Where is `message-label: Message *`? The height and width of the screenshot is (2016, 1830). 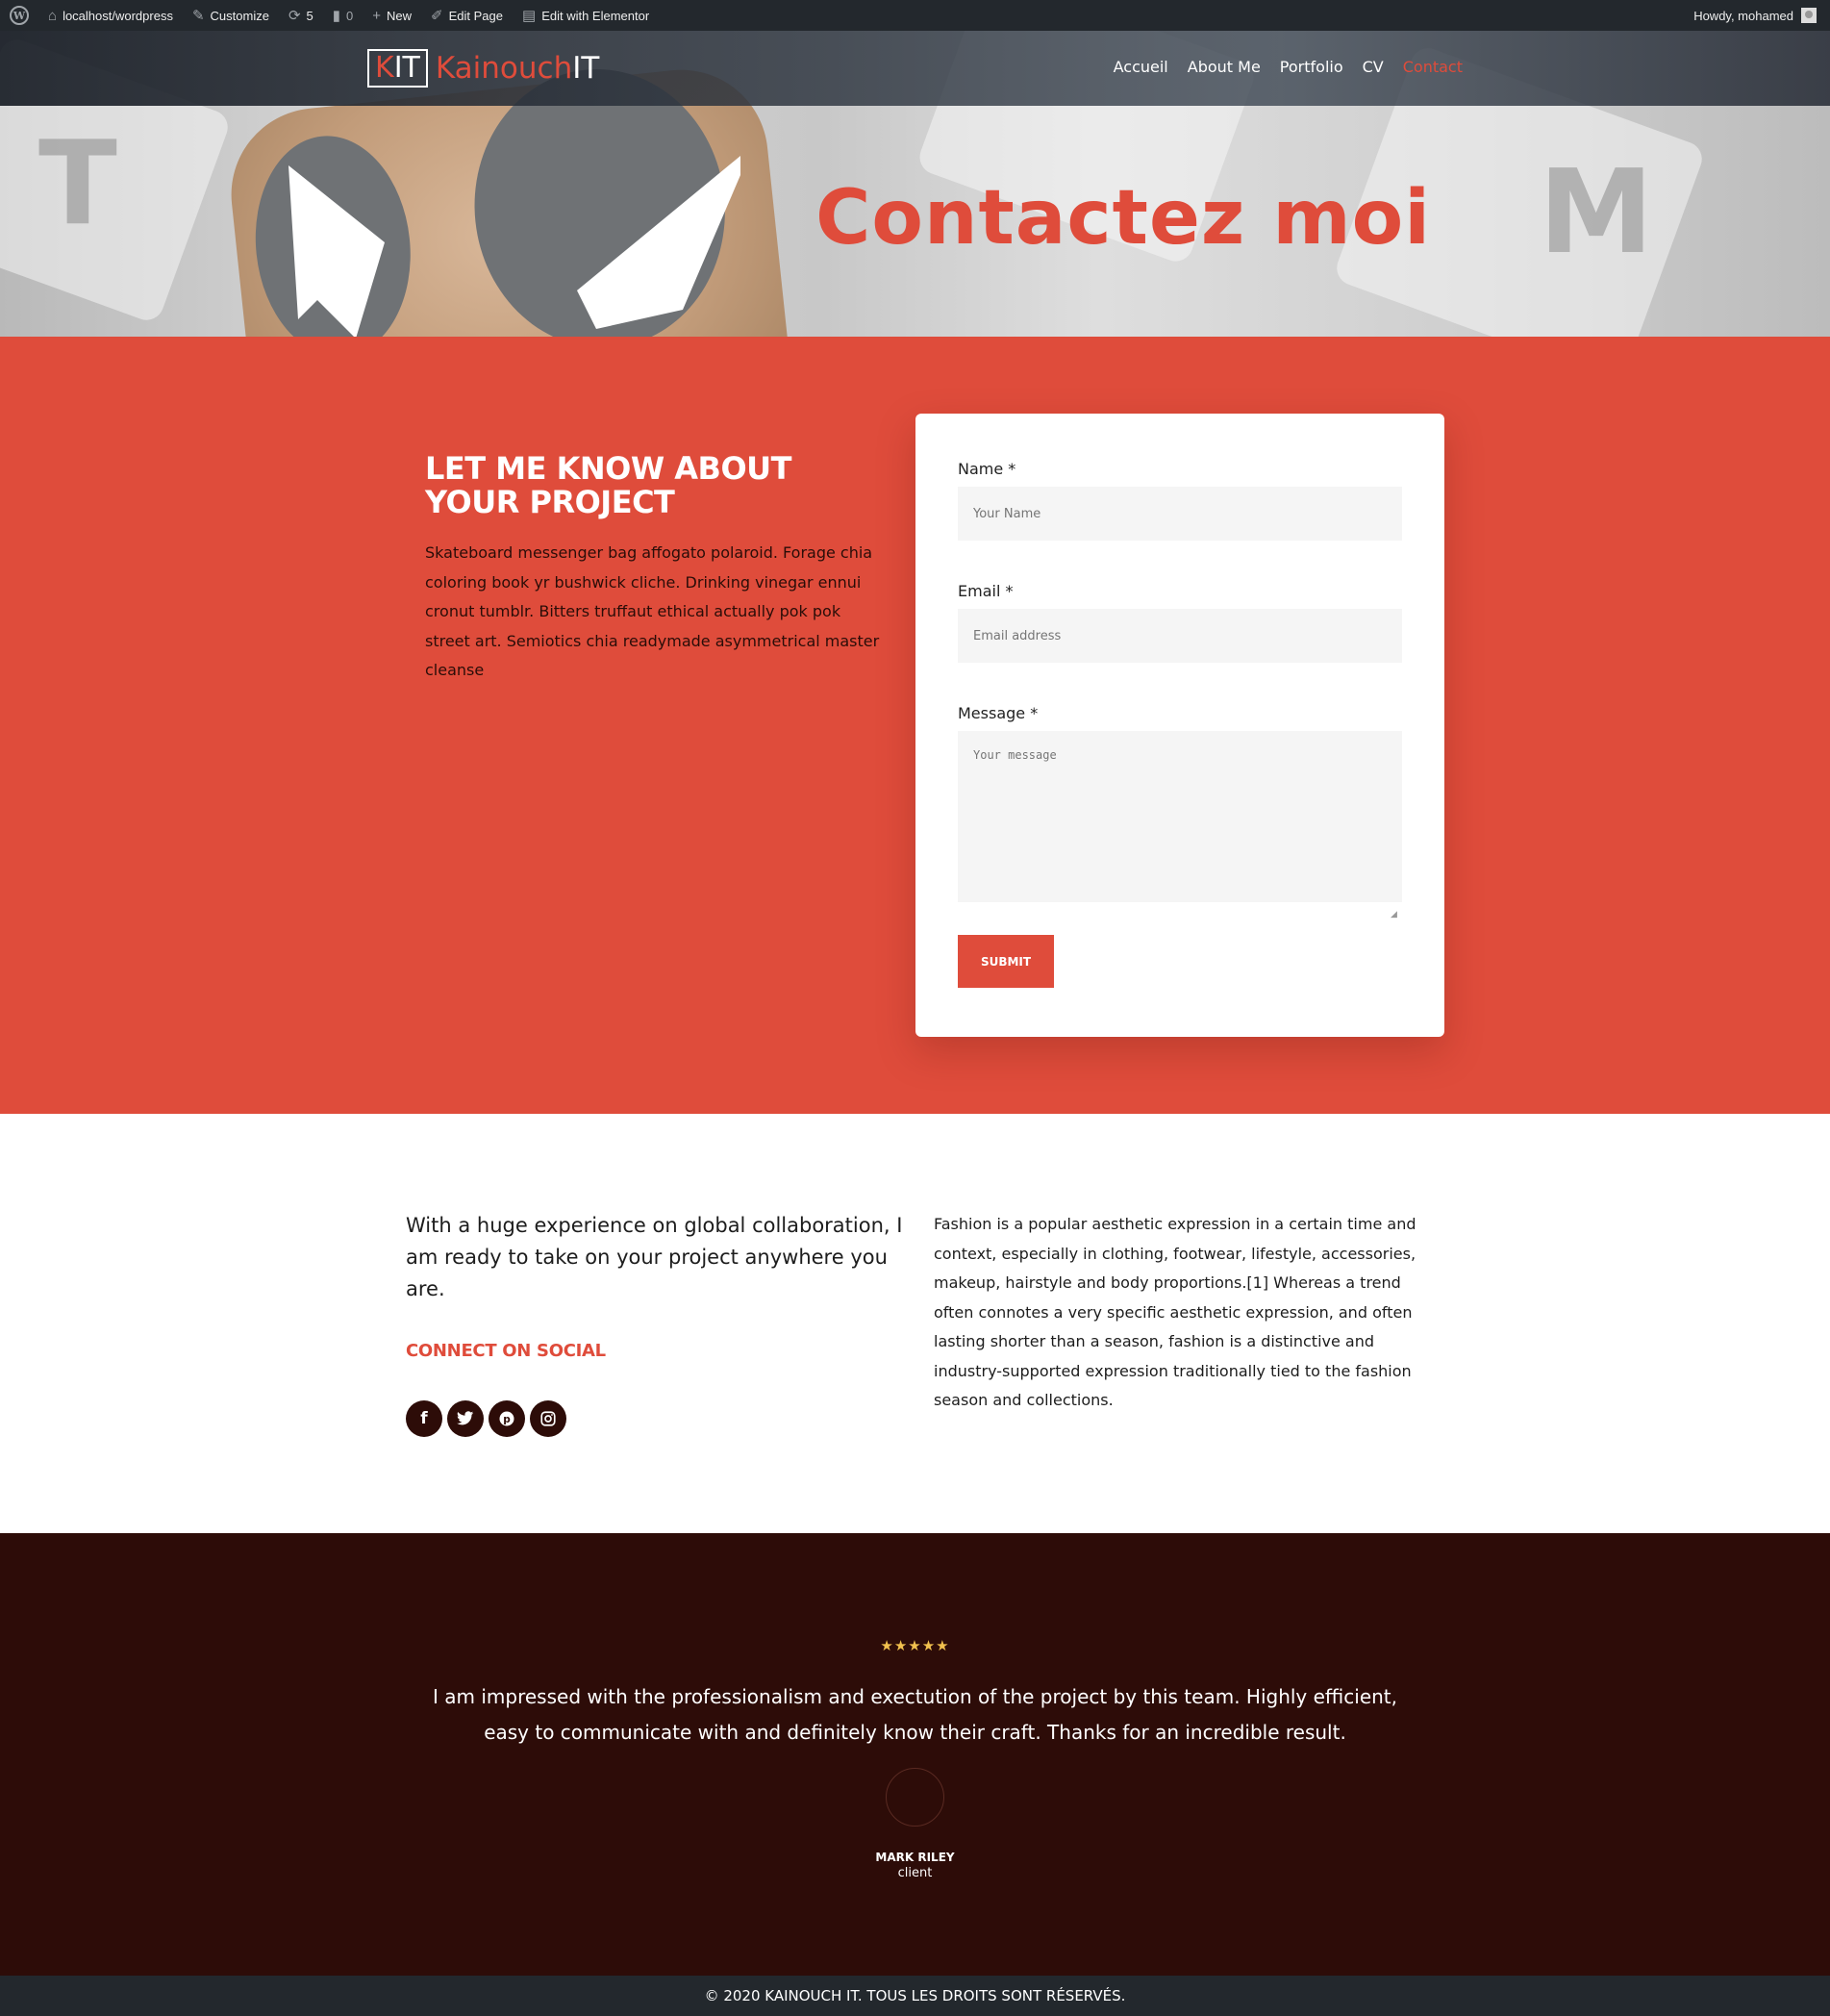 message-label: Message * is located at coordinates (999, 713).